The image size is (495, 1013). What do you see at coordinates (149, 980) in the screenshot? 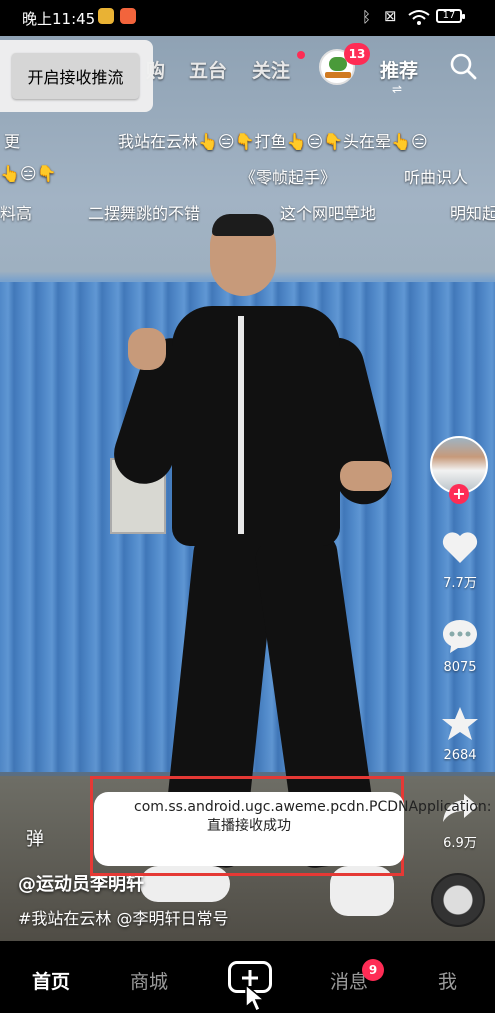
I see `tab-mall: 商城` at bounding box center [149, 980].